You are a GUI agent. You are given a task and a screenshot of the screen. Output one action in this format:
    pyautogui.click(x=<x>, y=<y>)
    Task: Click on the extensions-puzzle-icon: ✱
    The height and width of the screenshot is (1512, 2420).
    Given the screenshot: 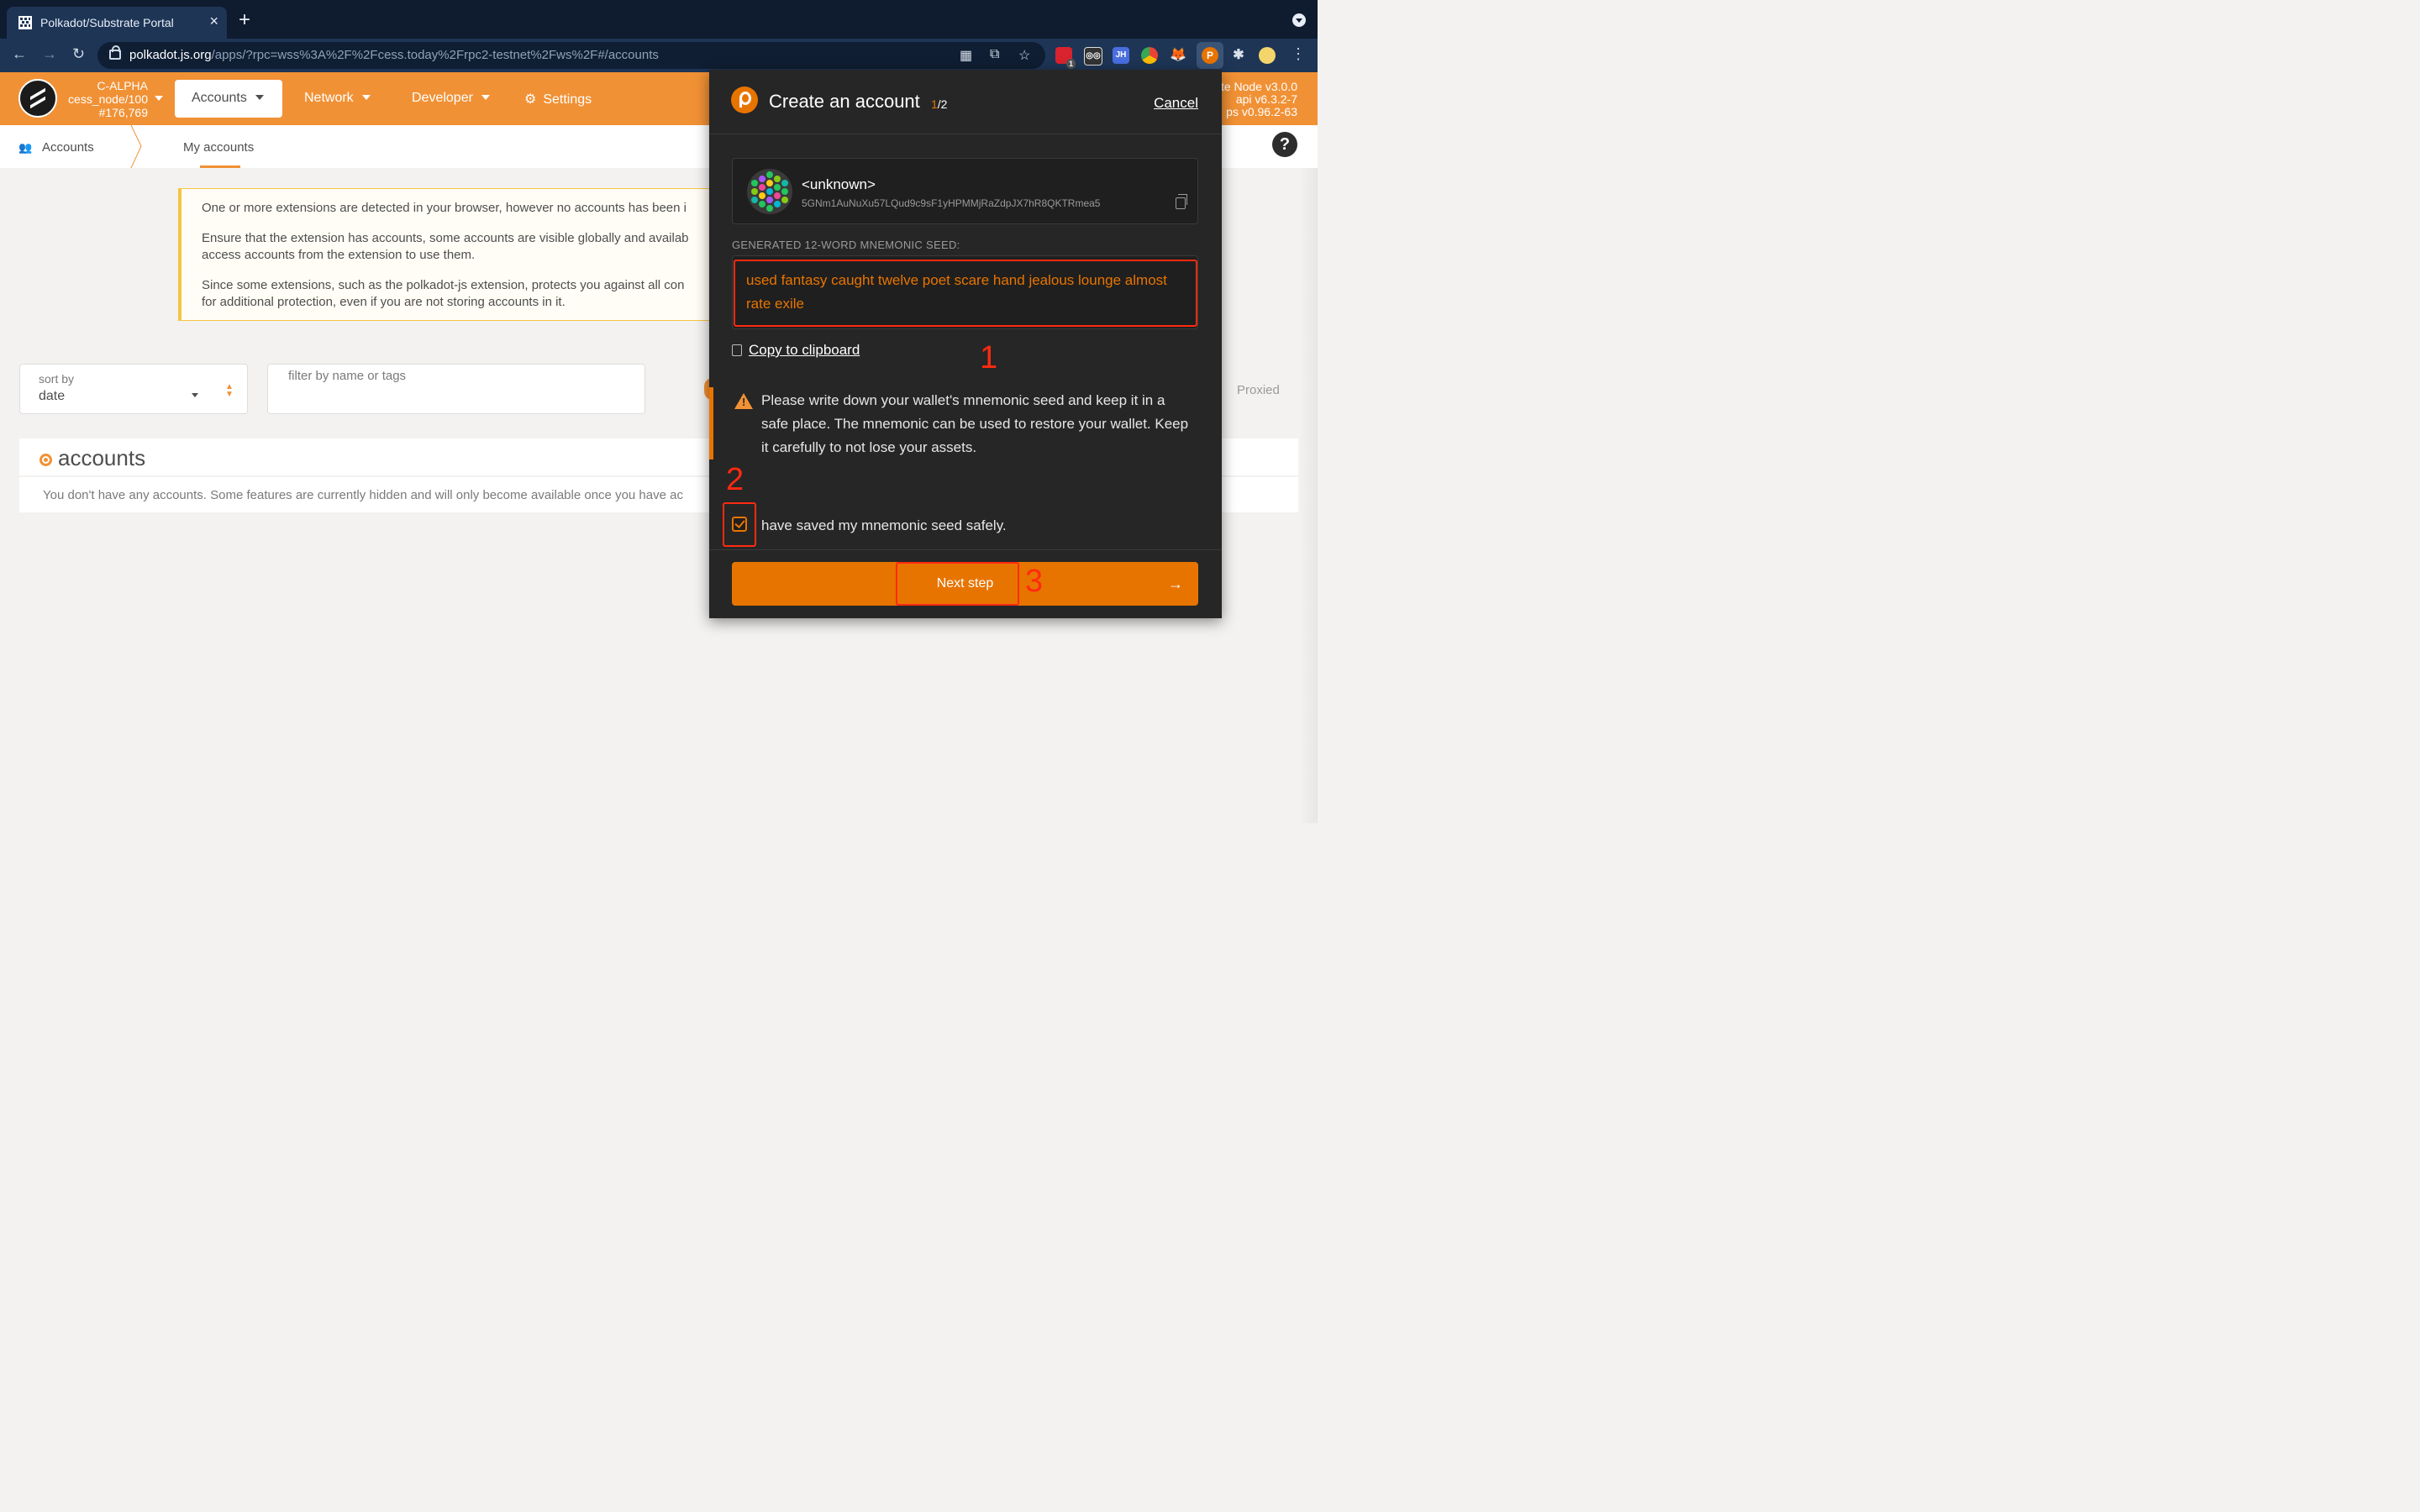 What is the action you would take?
    pyautogui.click(x=1238, y=55)
    